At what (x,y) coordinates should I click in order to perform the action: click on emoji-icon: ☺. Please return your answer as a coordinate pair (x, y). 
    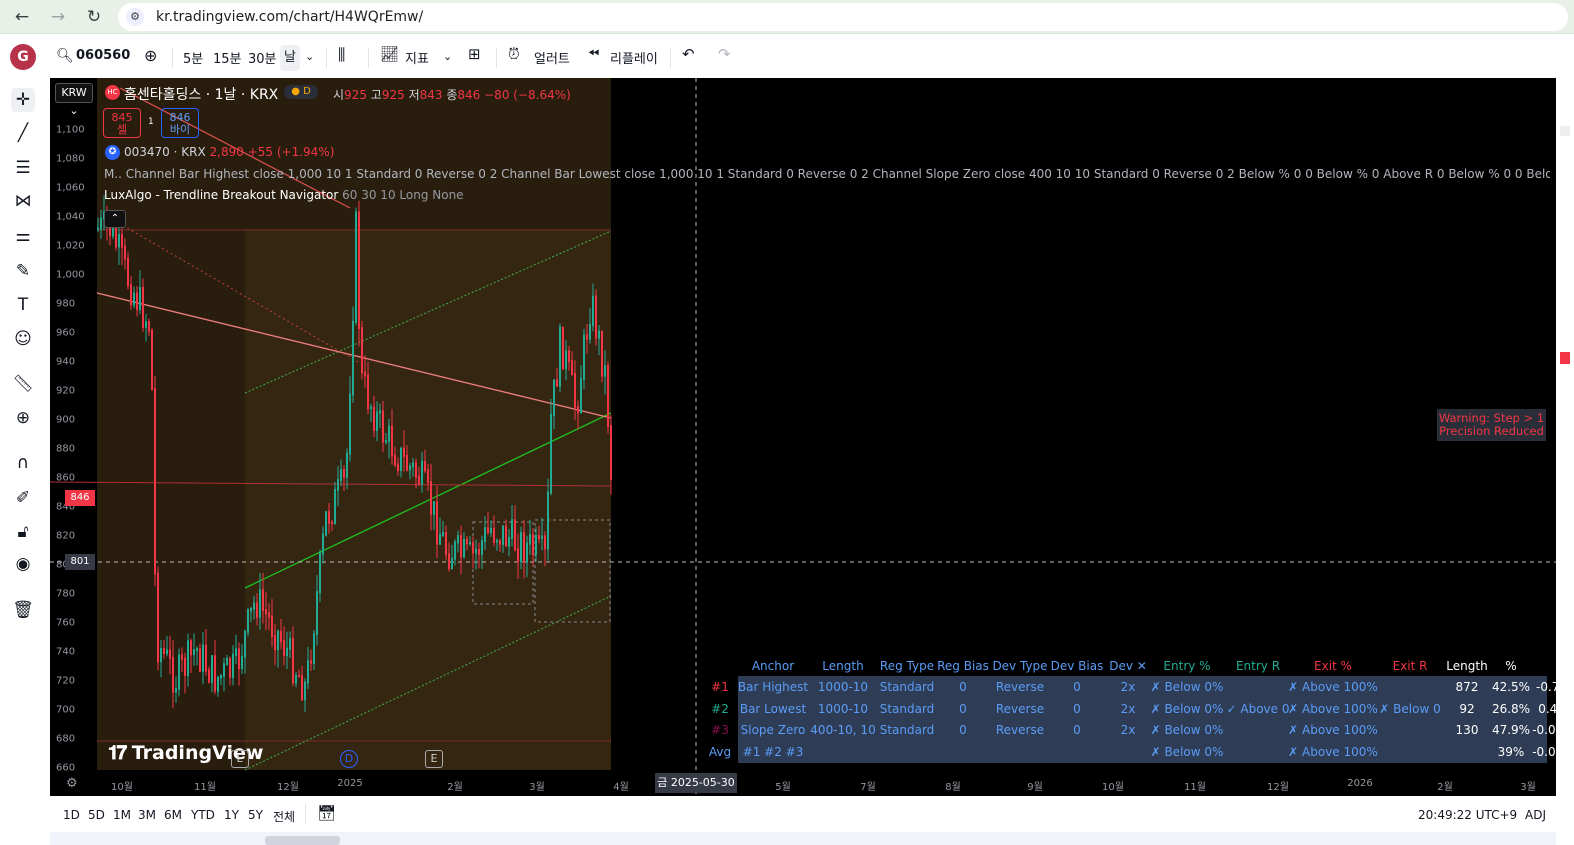
    Looking at the image, I should click on (23, 339).